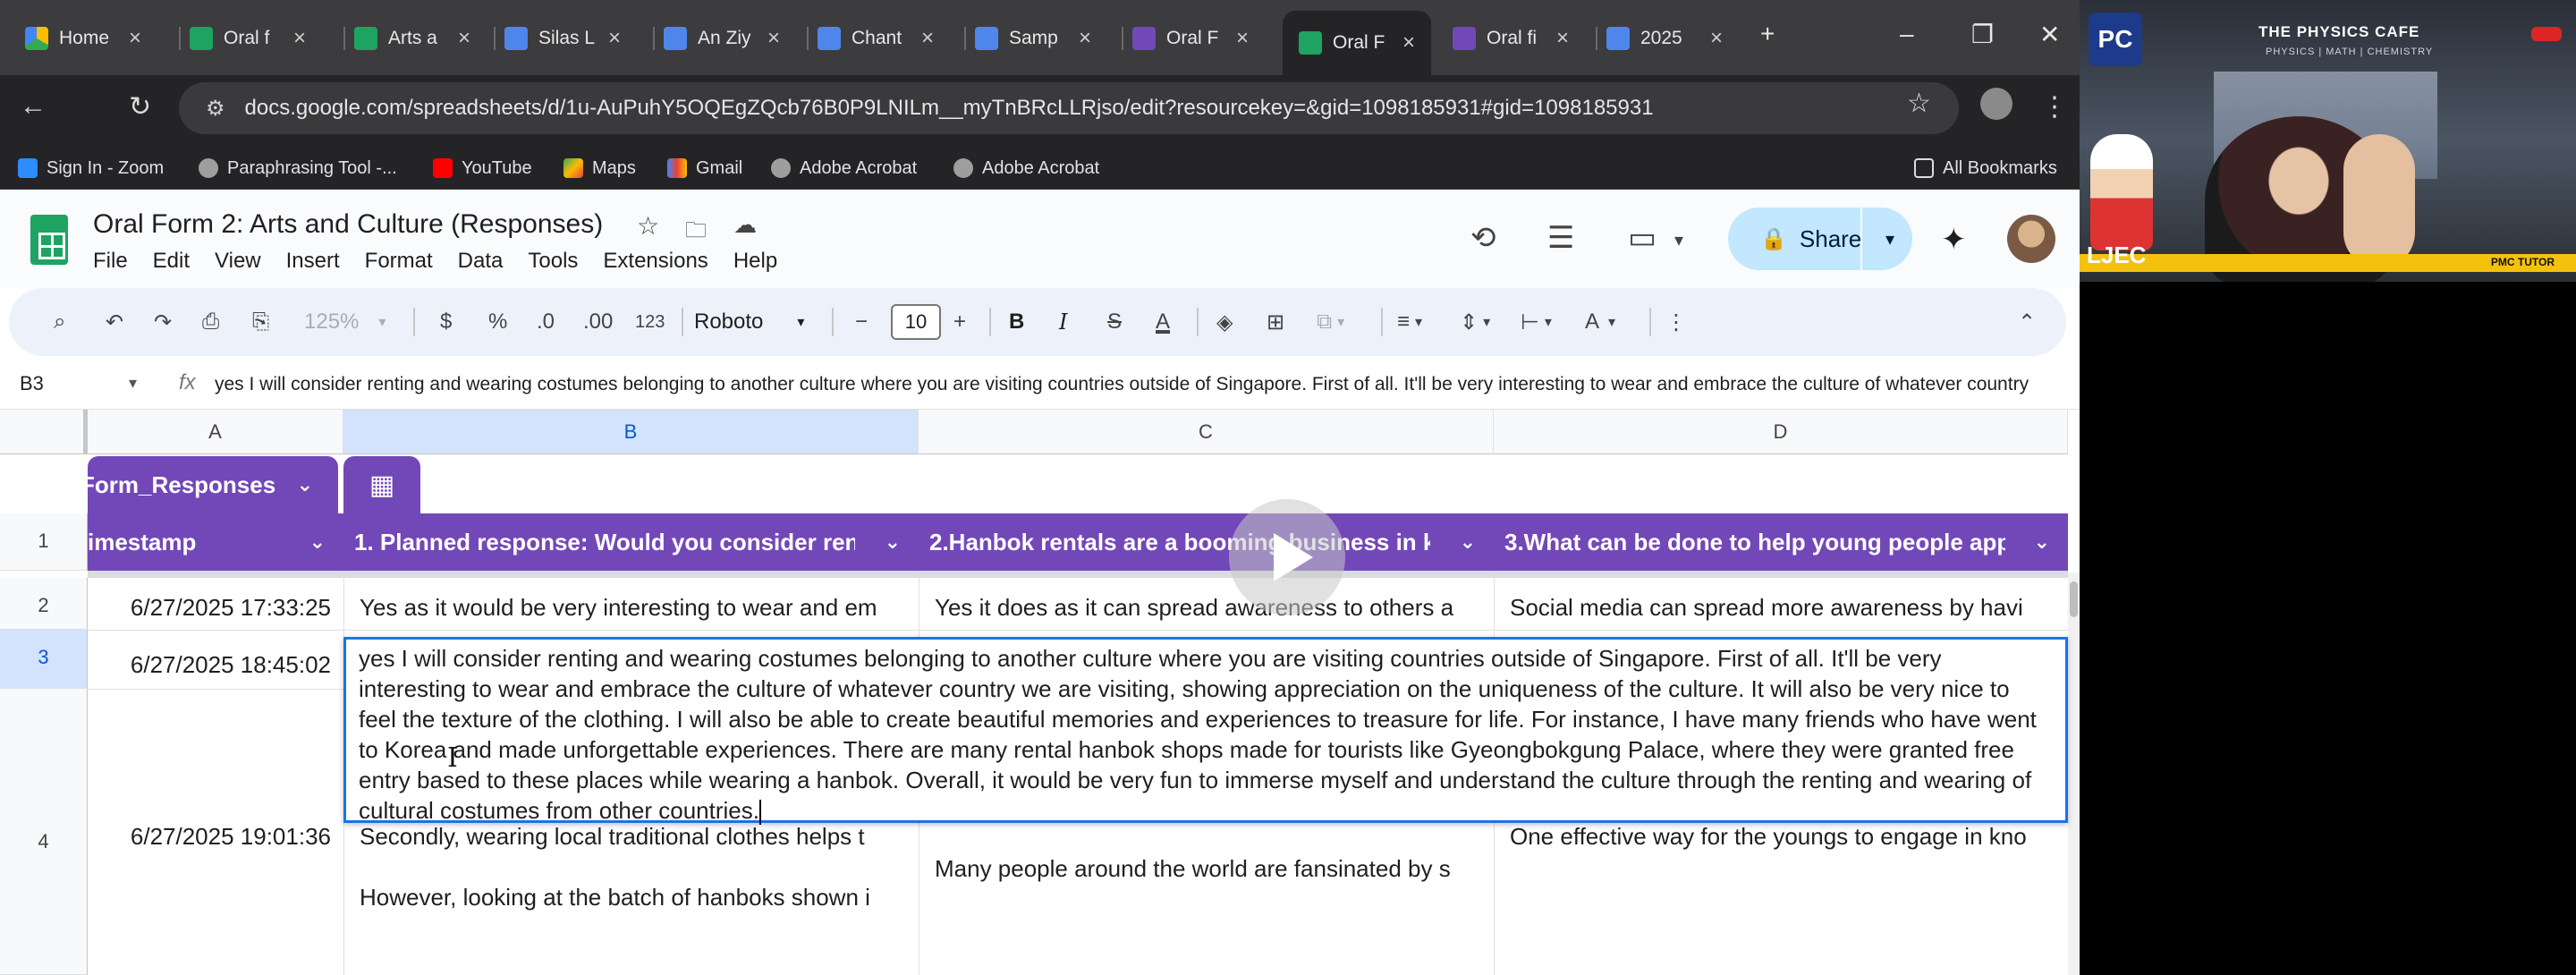  Describe the element at coordinates (406, 38) in the screenshot. I see `tab-arts: Arts a ×` at that location.